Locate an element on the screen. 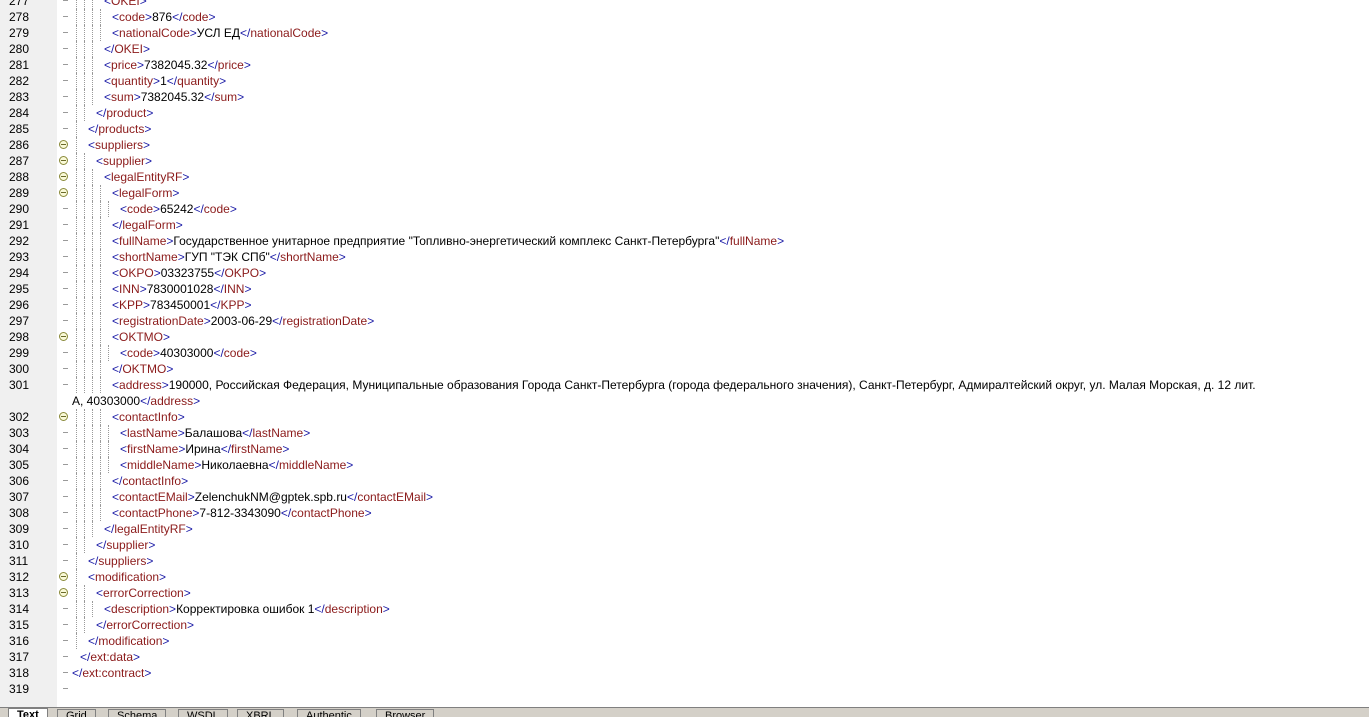 The image size is (1369, 717). code-line: 285 </products> is located at coordinates (684, 129).